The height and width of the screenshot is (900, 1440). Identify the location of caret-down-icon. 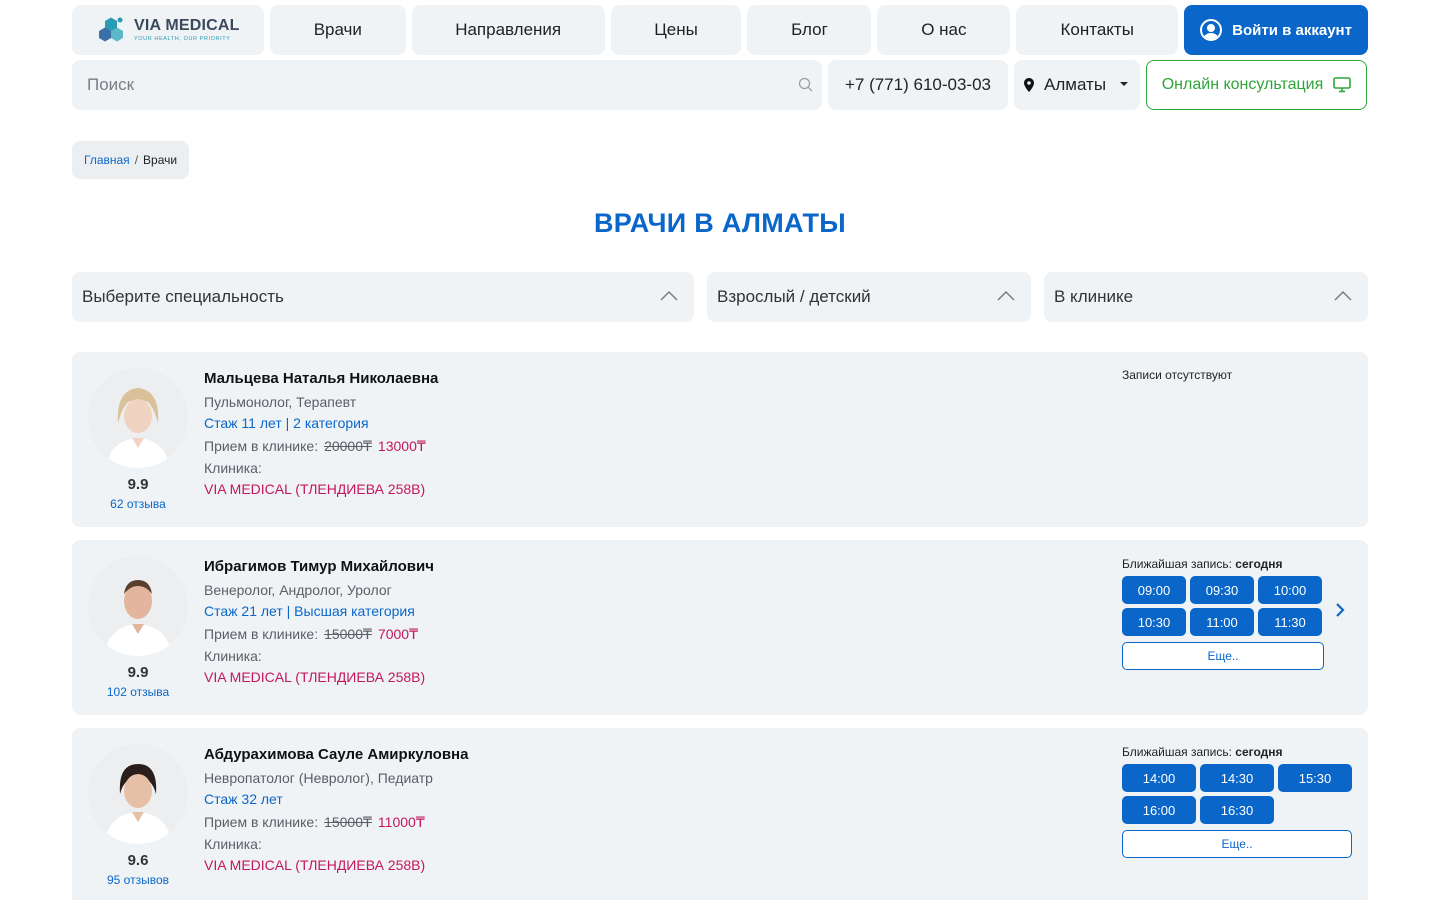
(1124, 84).